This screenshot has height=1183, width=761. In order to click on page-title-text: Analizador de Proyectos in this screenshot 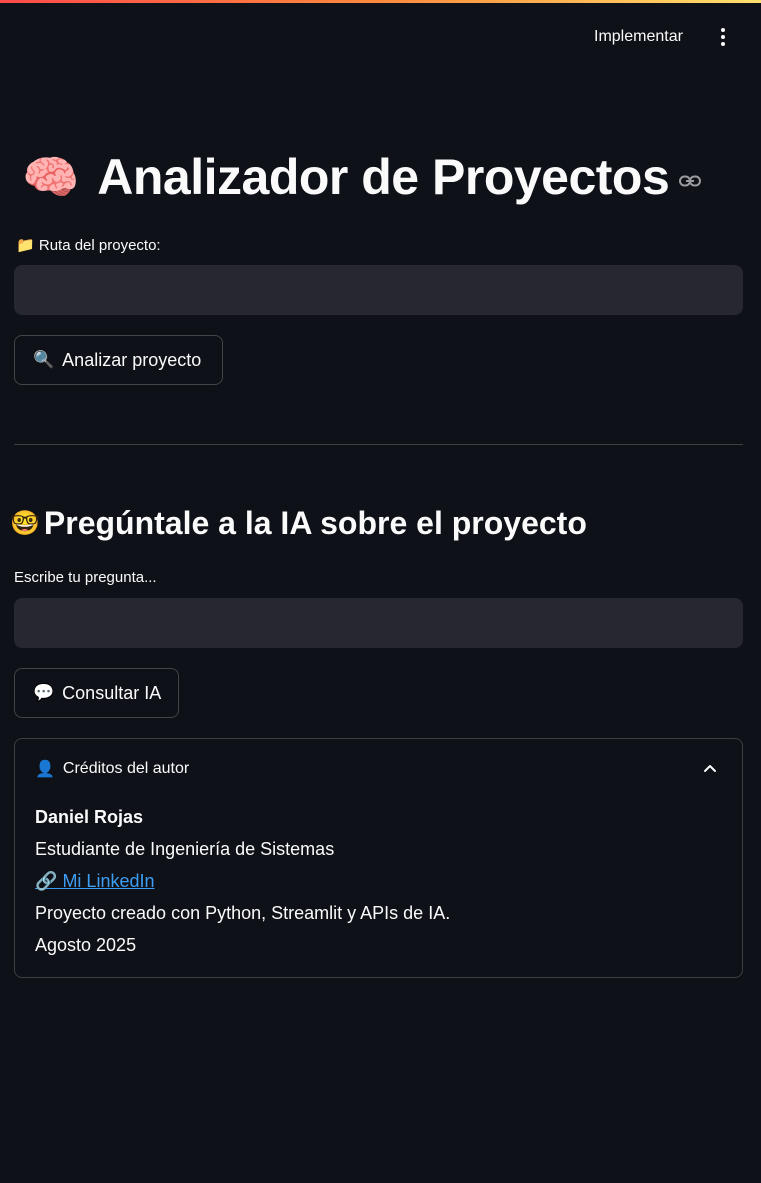, I will do `click(383, 177)`.